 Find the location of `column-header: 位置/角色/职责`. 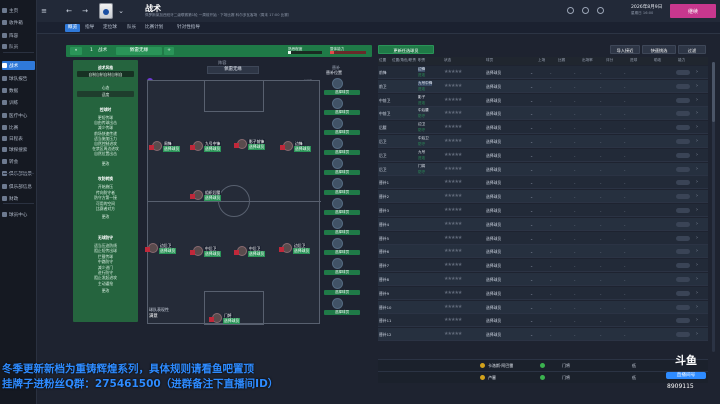

column-header: 位置/角色/职责 is located at coordinates (404, 60).